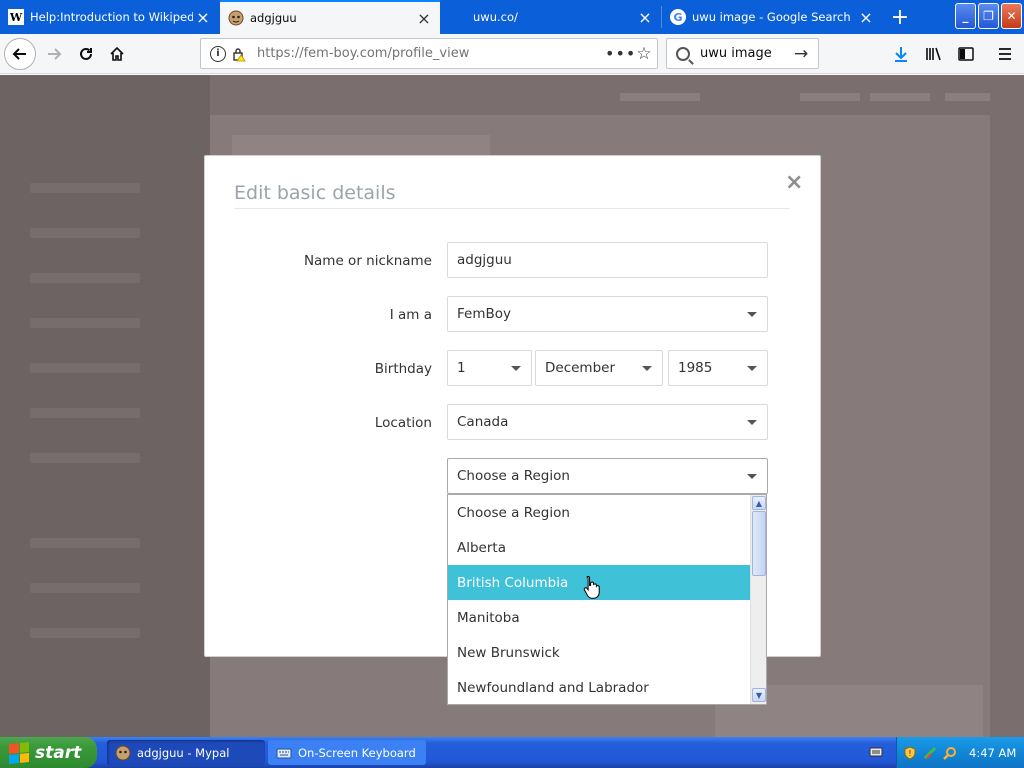  I want to click on home-button, so click(117, 54).